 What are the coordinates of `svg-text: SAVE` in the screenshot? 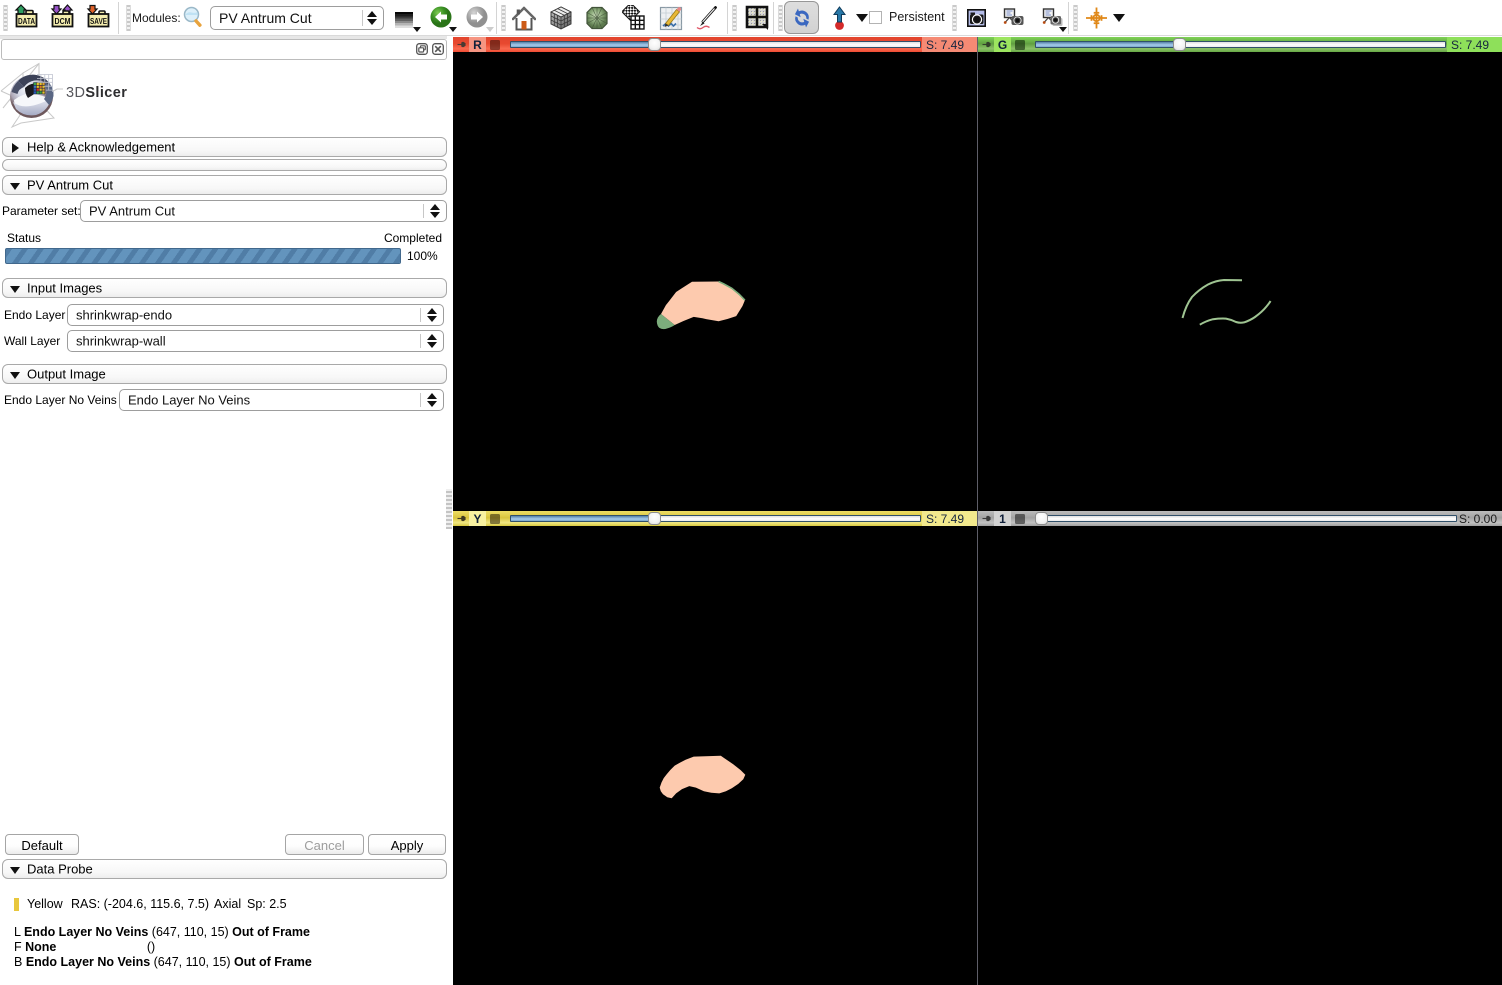 It's located at (98, 21).